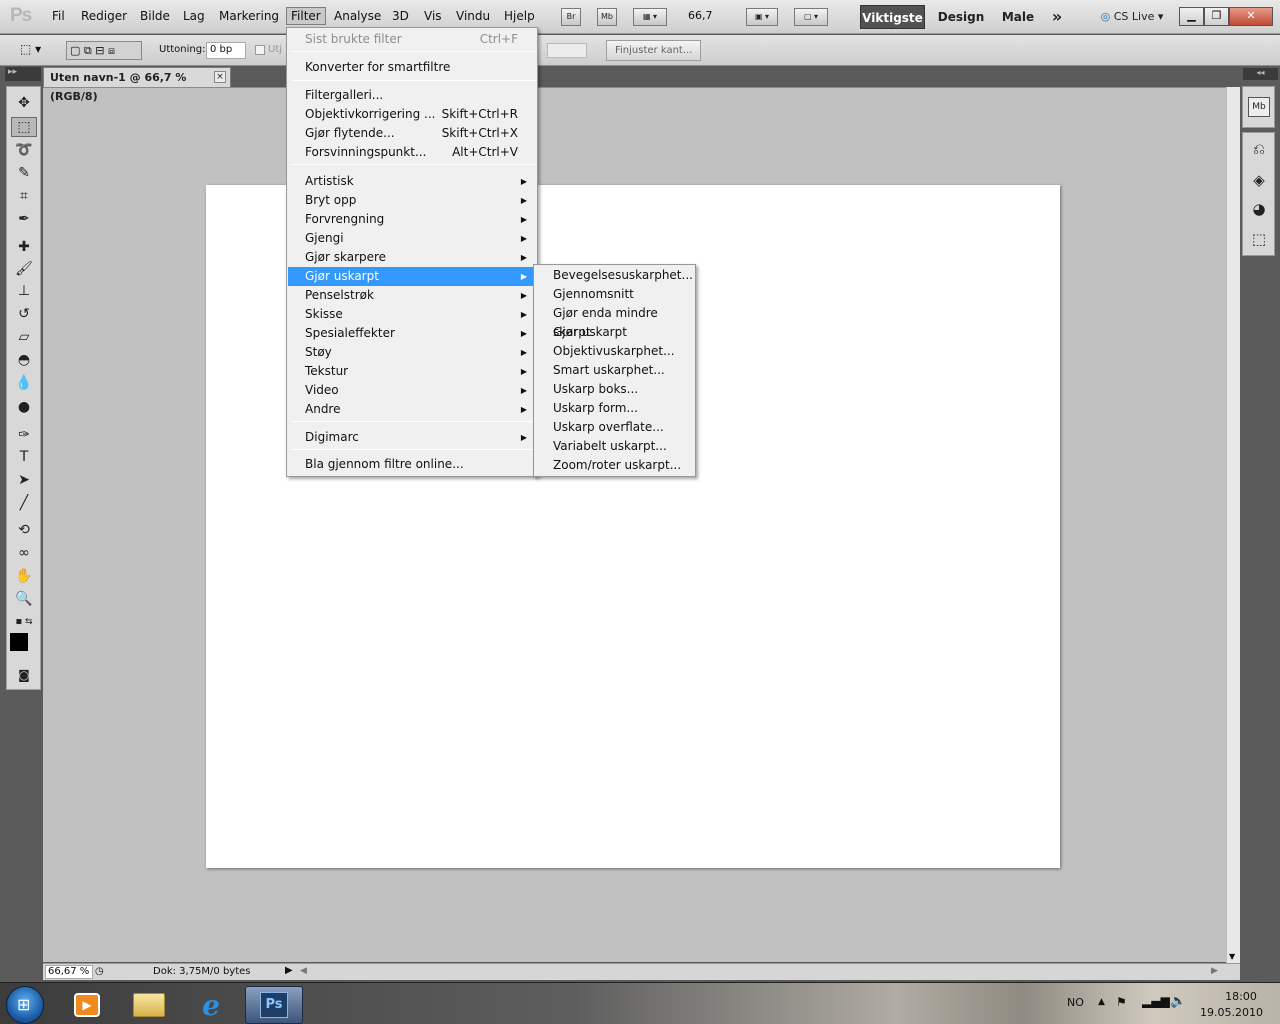  I want to click on path-selection-tool-icon: ➤, so click(24, 480).